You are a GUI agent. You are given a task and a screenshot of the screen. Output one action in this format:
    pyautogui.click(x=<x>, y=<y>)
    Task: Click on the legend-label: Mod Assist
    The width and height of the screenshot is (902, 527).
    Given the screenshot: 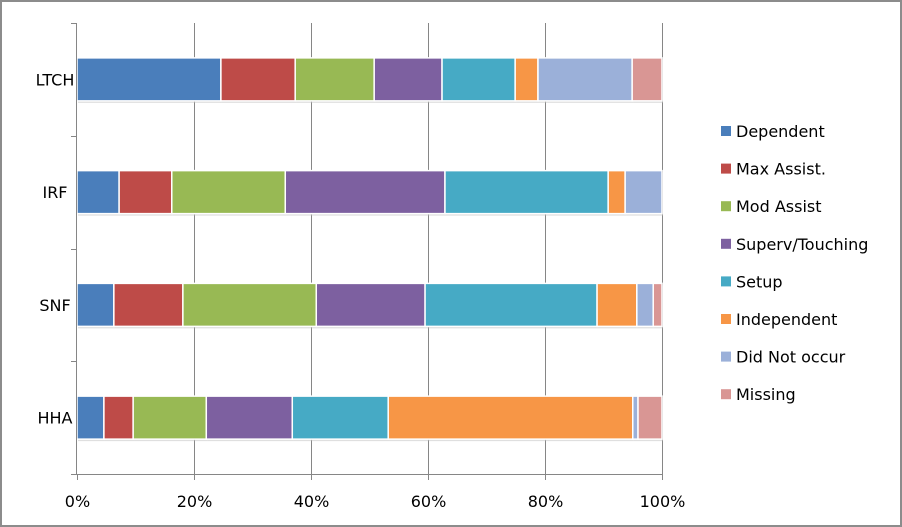 What is the action you would take?
    pyautogui.click(x=779, y=206)
    